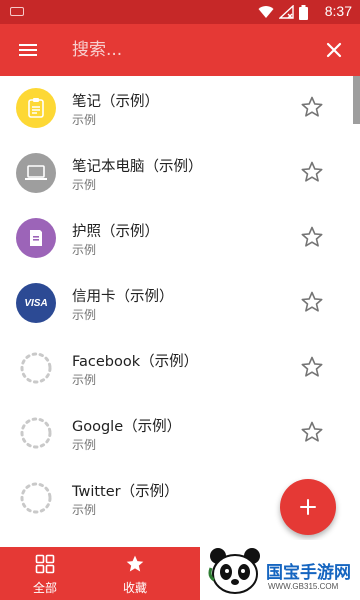 The height and width of the screenshot is (600, 360). What do you see at coordinates (115, 232) in the screenshot?
I see `item-title: 护照（示例）` at bounding box center [115, 232].